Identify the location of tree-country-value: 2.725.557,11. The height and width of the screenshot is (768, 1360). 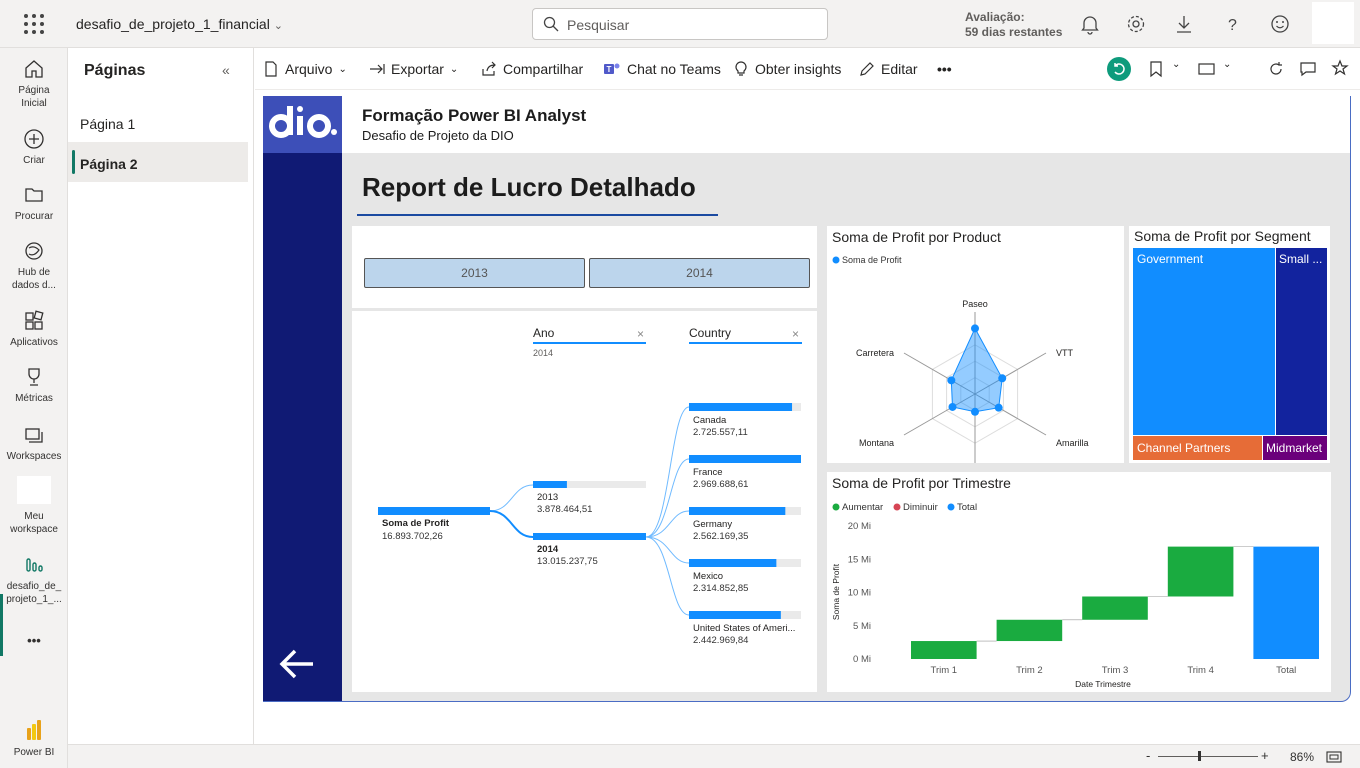
(720, 432).